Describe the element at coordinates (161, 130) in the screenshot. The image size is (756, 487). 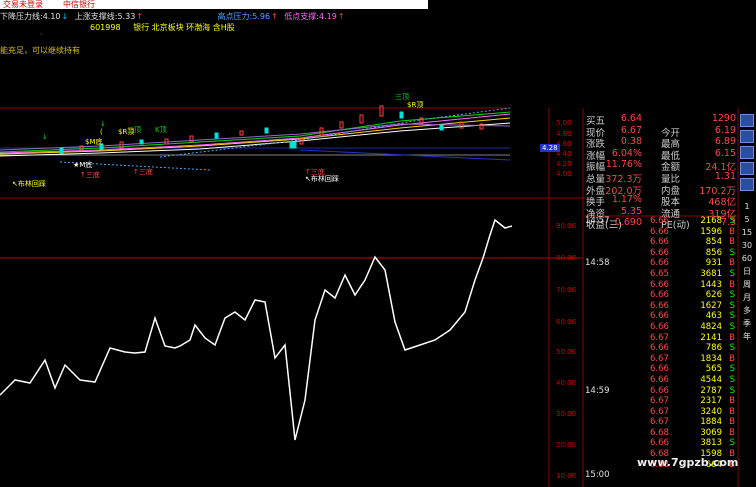
I see `marker-k-ding: K顶` at that location.